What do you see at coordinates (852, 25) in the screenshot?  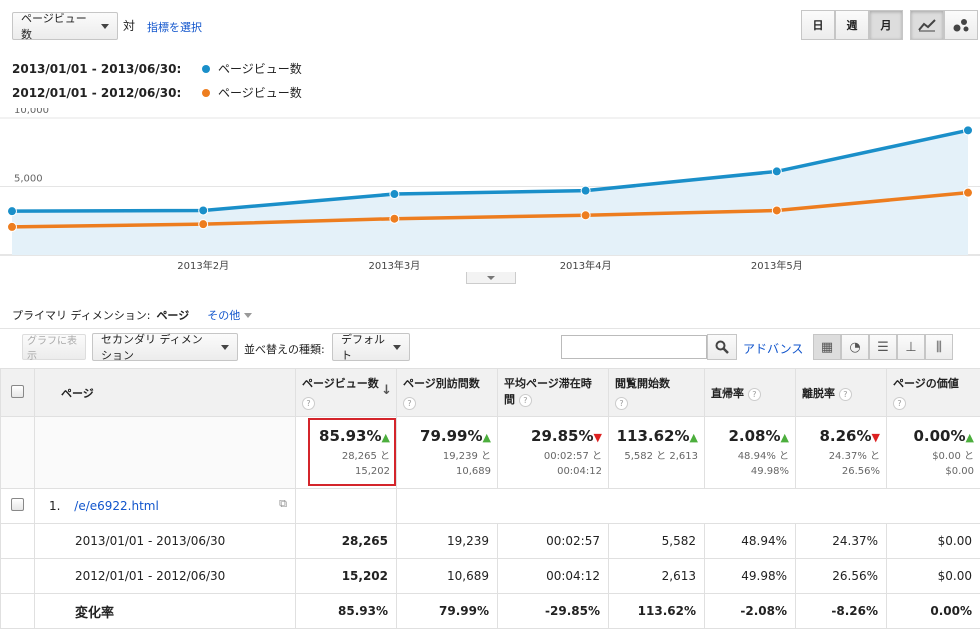 I see `period-week-button: 週` at bounding box center [852, 25].